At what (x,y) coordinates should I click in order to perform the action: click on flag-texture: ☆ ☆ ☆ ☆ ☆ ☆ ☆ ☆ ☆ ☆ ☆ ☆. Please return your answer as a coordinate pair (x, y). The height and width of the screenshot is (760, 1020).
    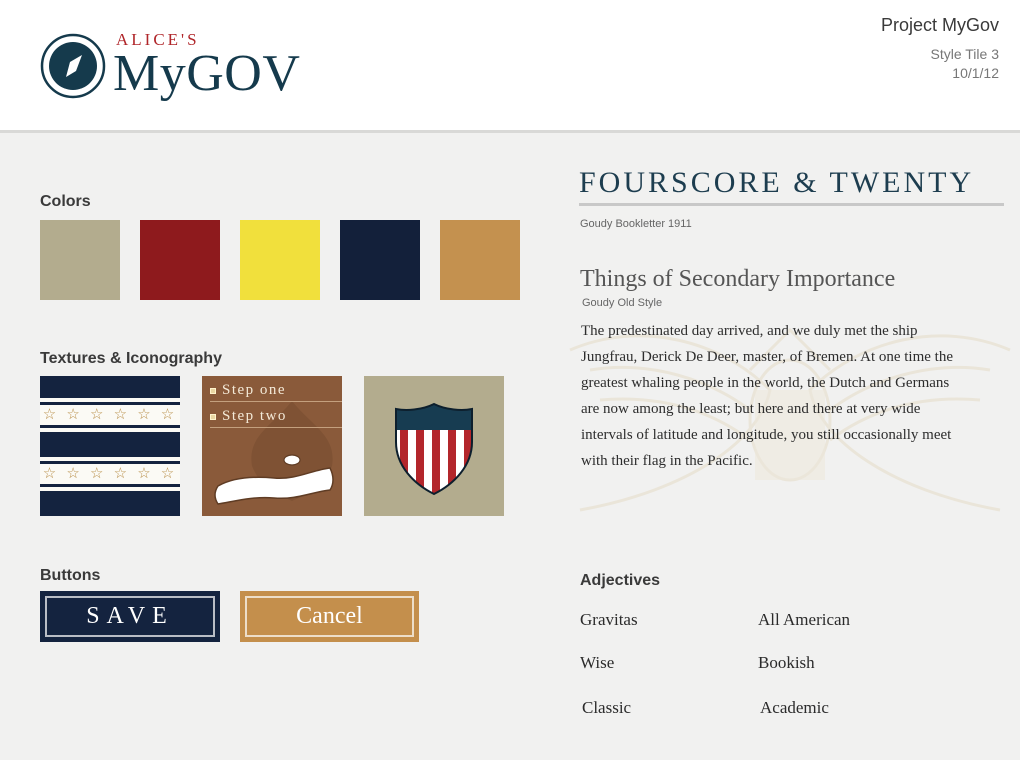
    Looking at the image, I should click on (110, 446).